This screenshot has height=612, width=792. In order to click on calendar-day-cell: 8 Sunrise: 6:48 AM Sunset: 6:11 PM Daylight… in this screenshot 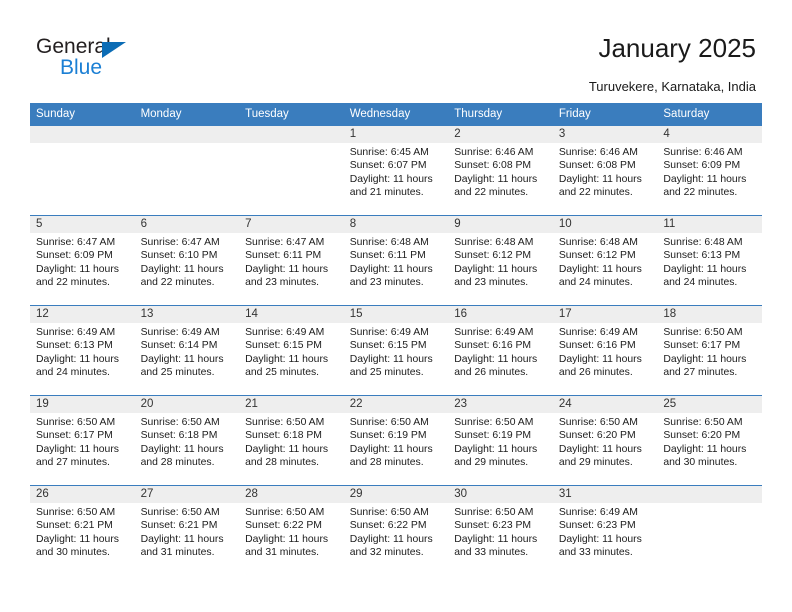, I will do `click(396, 260)`.